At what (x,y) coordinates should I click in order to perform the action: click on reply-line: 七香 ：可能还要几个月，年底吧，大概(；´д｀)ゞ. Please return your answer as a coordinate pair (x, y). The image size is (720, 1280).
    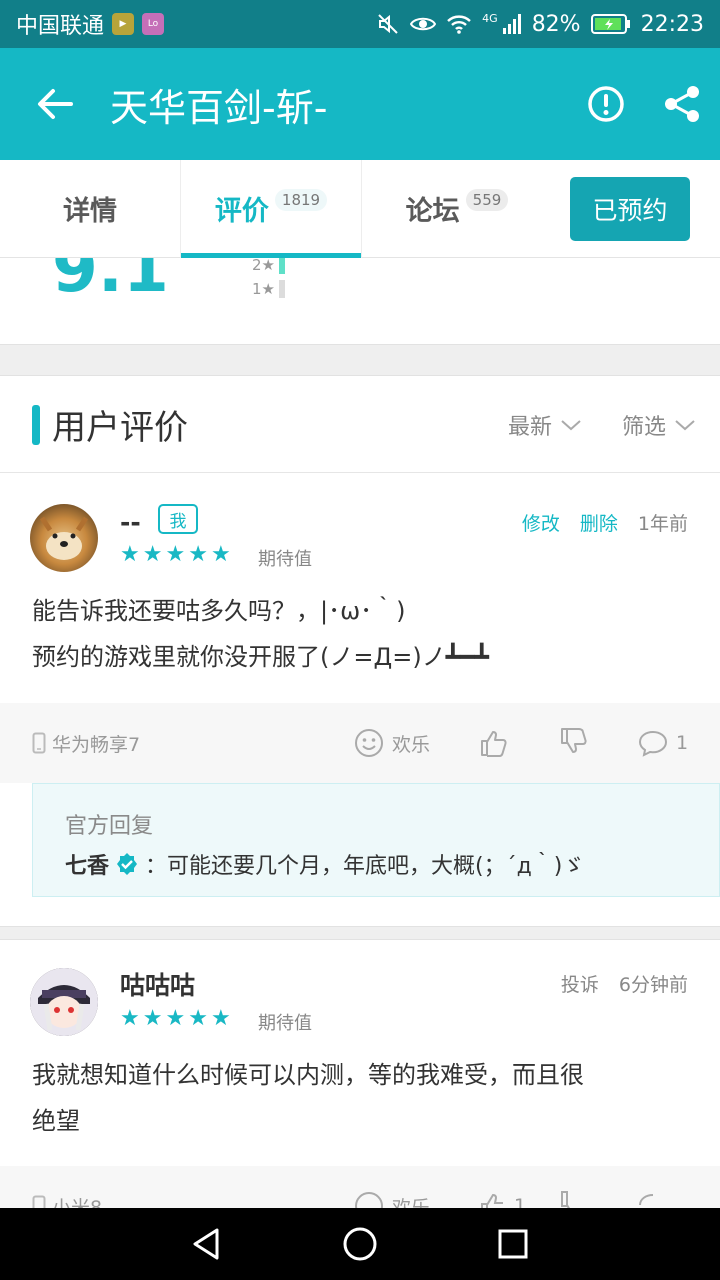
    Looking at the image, I should click on (324, 864).